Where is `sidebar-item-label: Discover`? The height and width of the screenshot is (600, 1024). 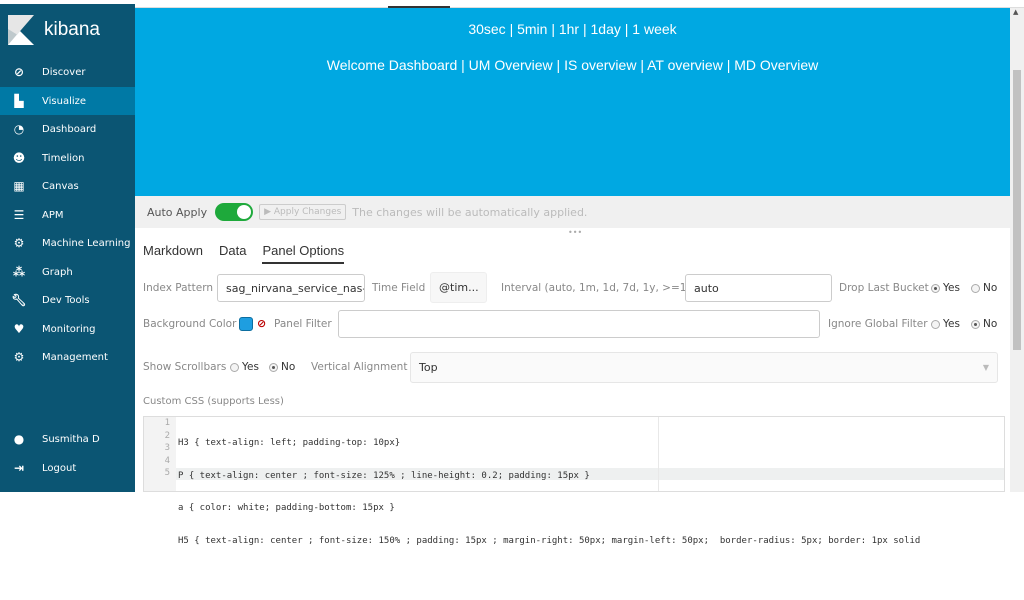 sidebar-item-label: Discover is located at coordinates (64, 72).